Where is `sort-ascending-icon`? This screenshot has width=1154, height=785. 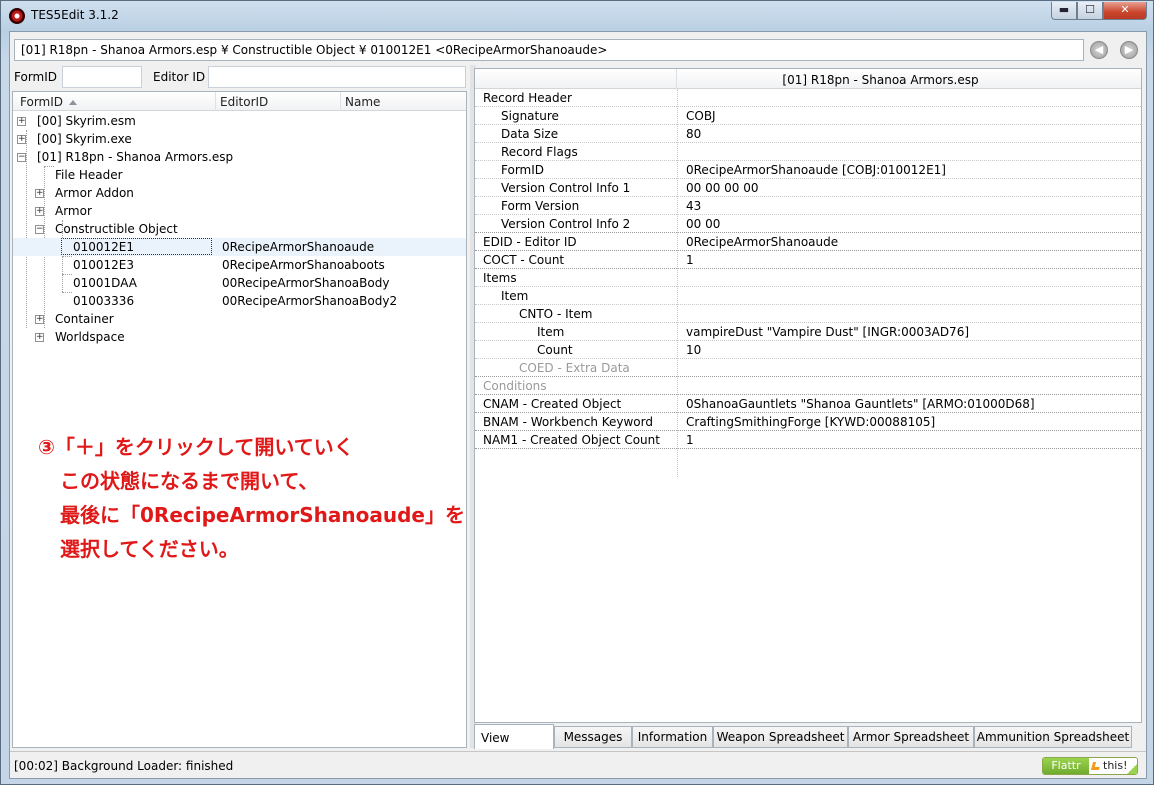
sort-ascending-icon is located at coordinates (73, 102).